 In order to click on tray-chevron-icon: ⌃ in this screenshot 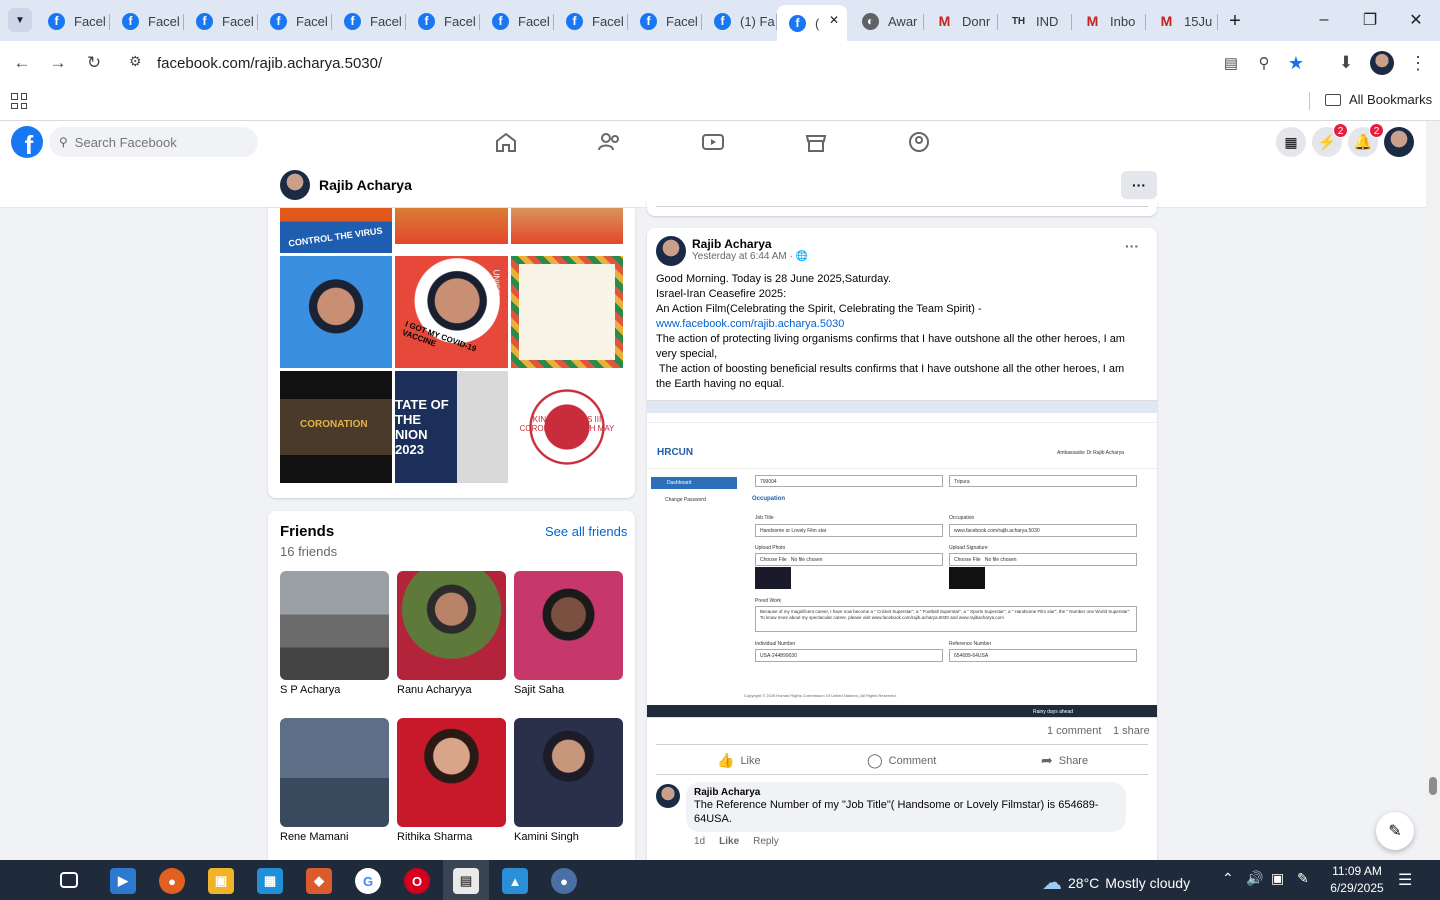, I will do `click(1228, 878)`.